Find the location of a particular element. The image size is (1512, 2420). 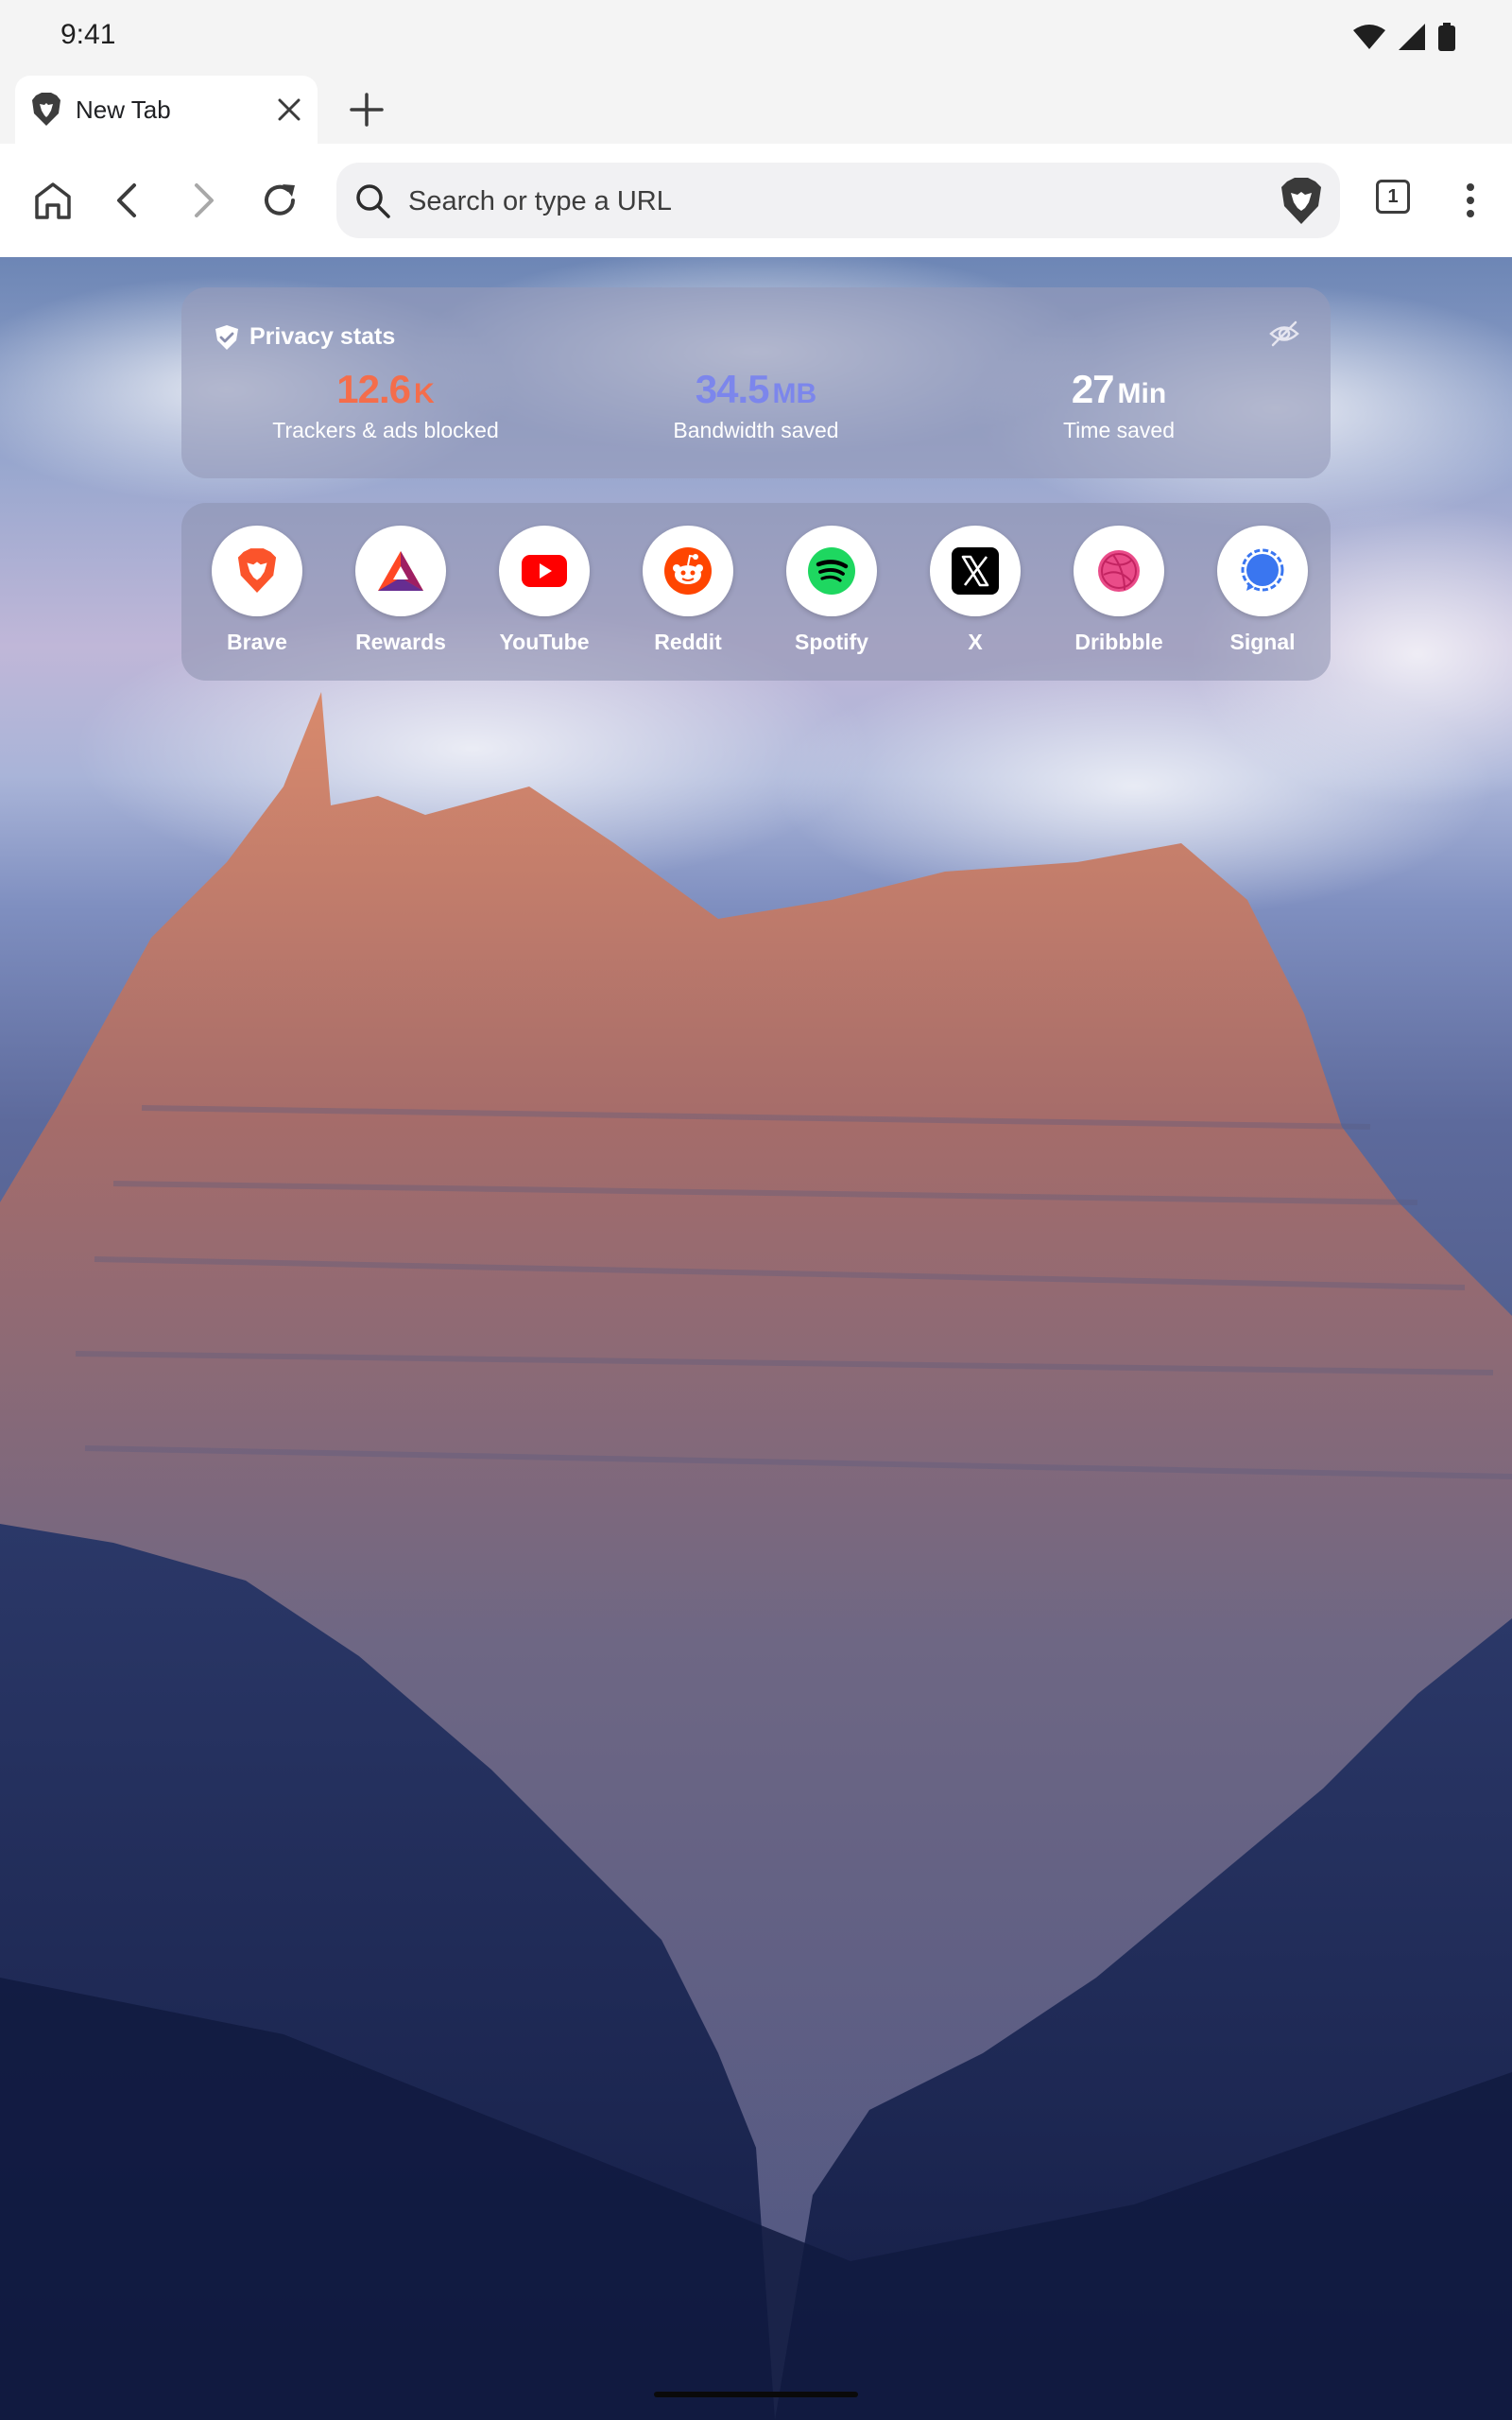

stat-trackers-unit: K is located at coordinates (424, 393).